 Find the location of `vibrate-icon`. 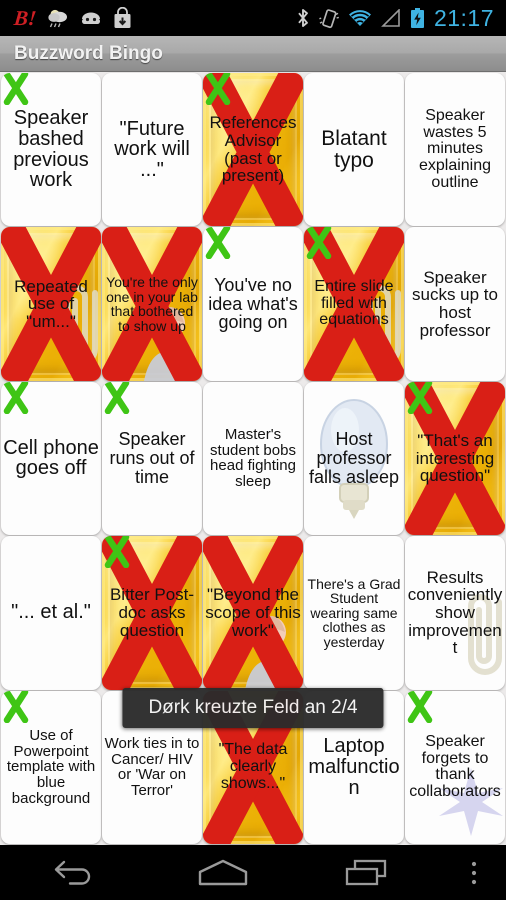

vibrate-icon is located at coordinates (329, 19).